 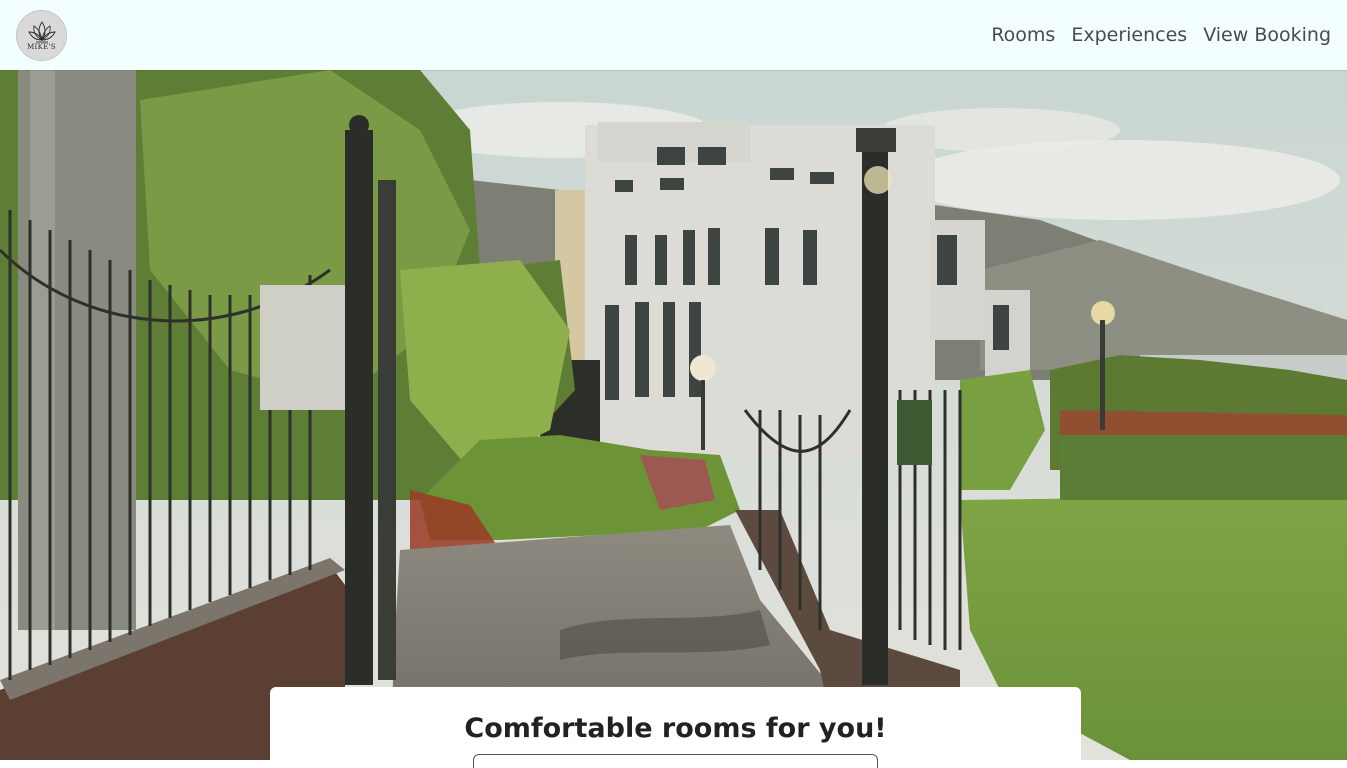 I want to click on search-card: Comfortable rooms for you!, so click(x=675, y=727).